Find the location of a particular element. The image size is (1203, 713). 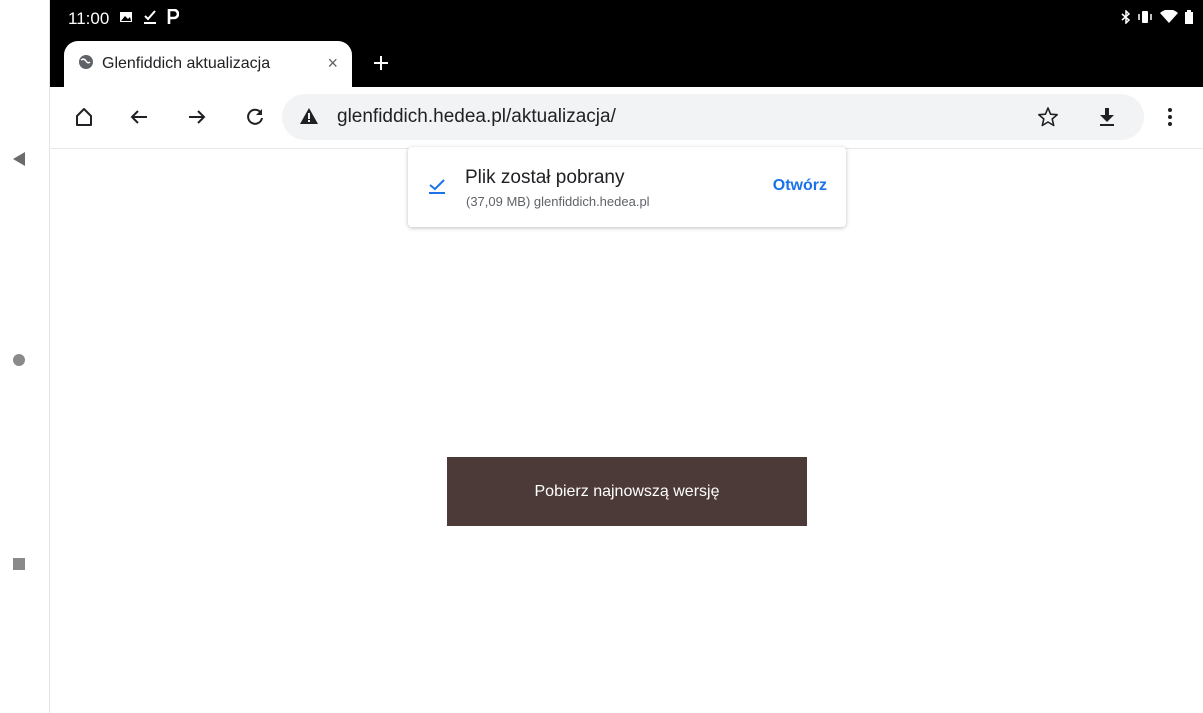

star-icon is located at coordinates (1048, 119).